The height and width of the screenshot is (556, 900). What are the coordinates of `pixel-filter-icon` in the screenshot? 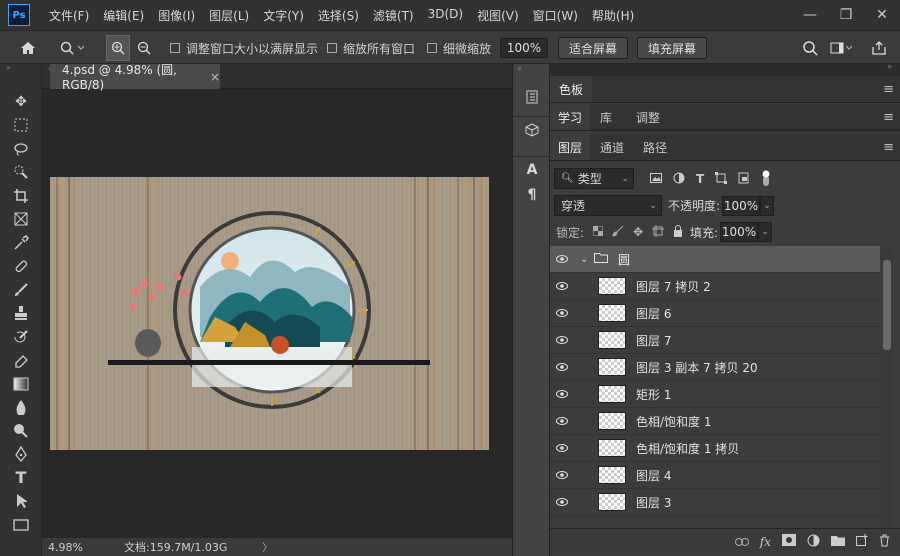 It's located at (656, 179).